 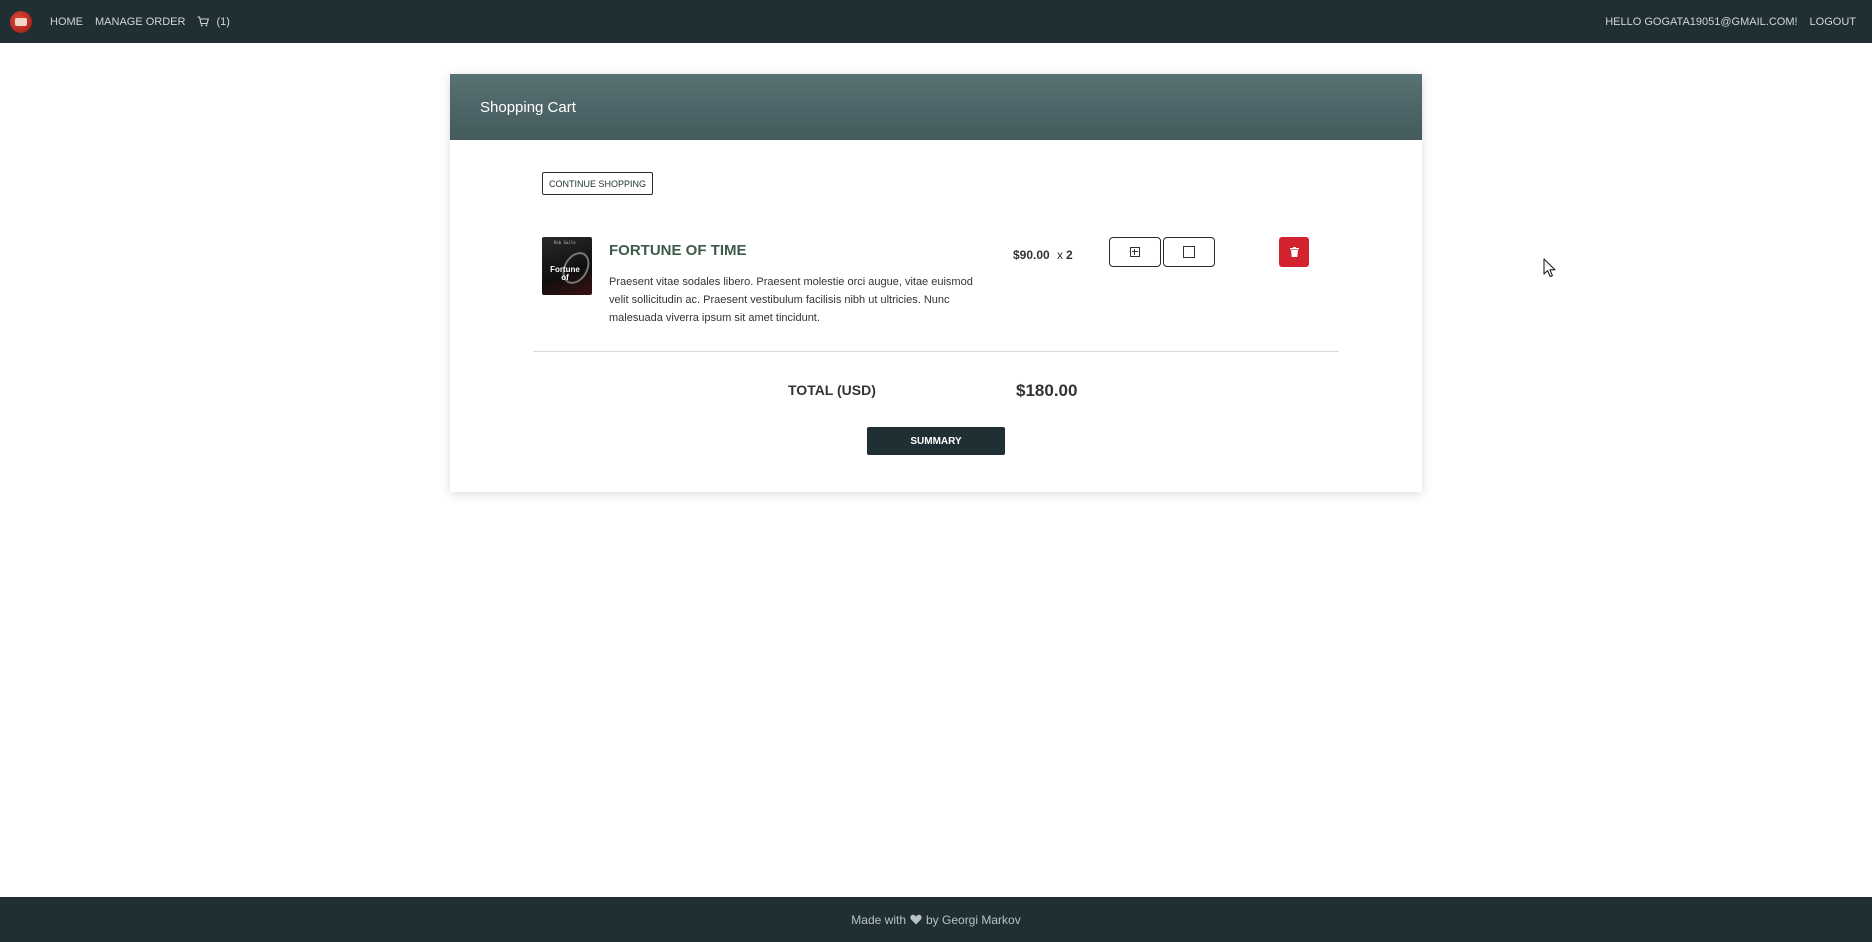 I want to click on trash-icon, so click(x=1294, y=252).